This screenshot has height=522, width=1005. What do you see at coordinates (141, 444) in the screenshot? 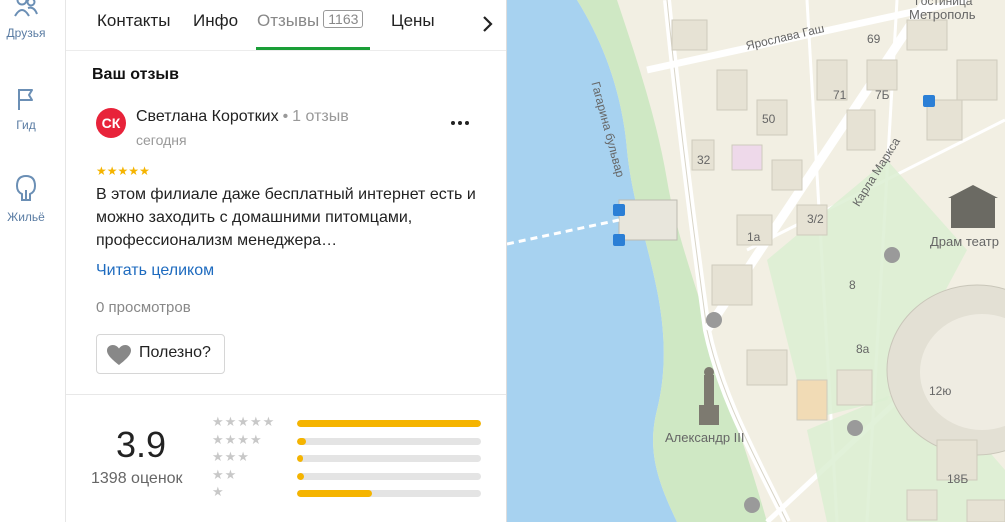
I see `rating-value: 3.9` at bounding box center [141, 444].